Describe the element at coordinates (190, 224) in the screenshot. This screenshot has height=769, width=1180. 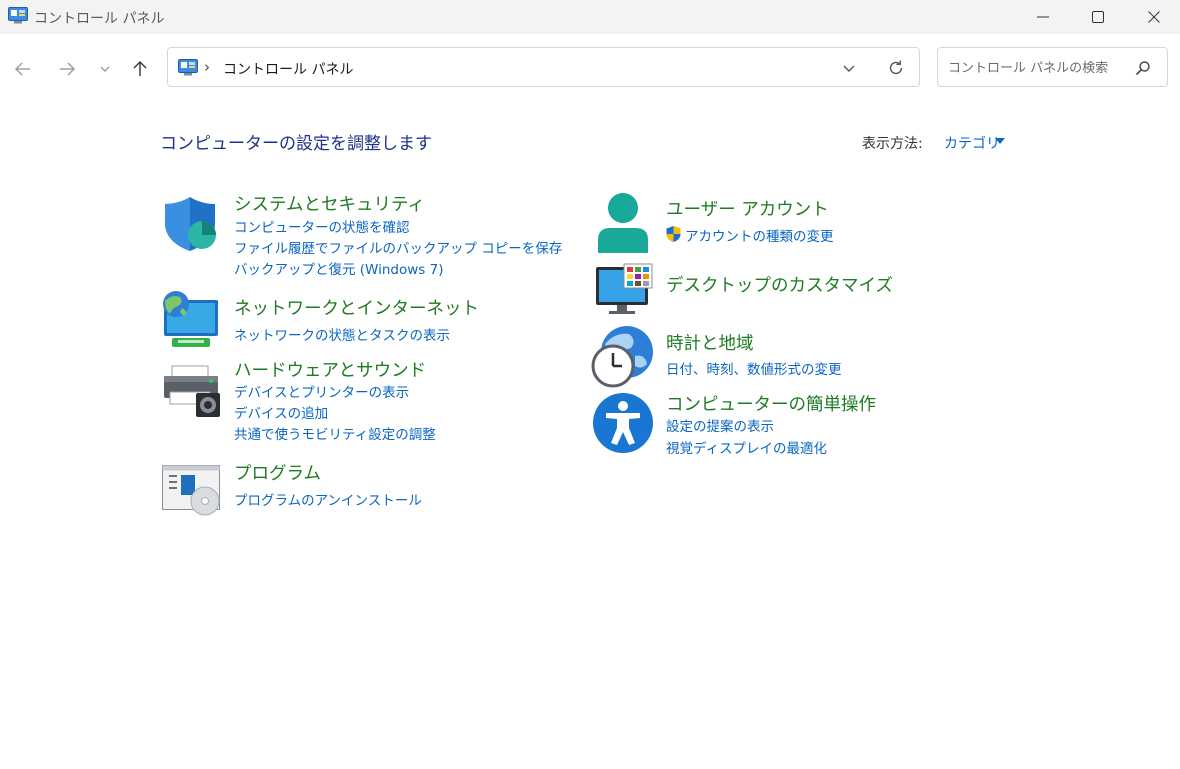
I see `shield-icon` at that location.